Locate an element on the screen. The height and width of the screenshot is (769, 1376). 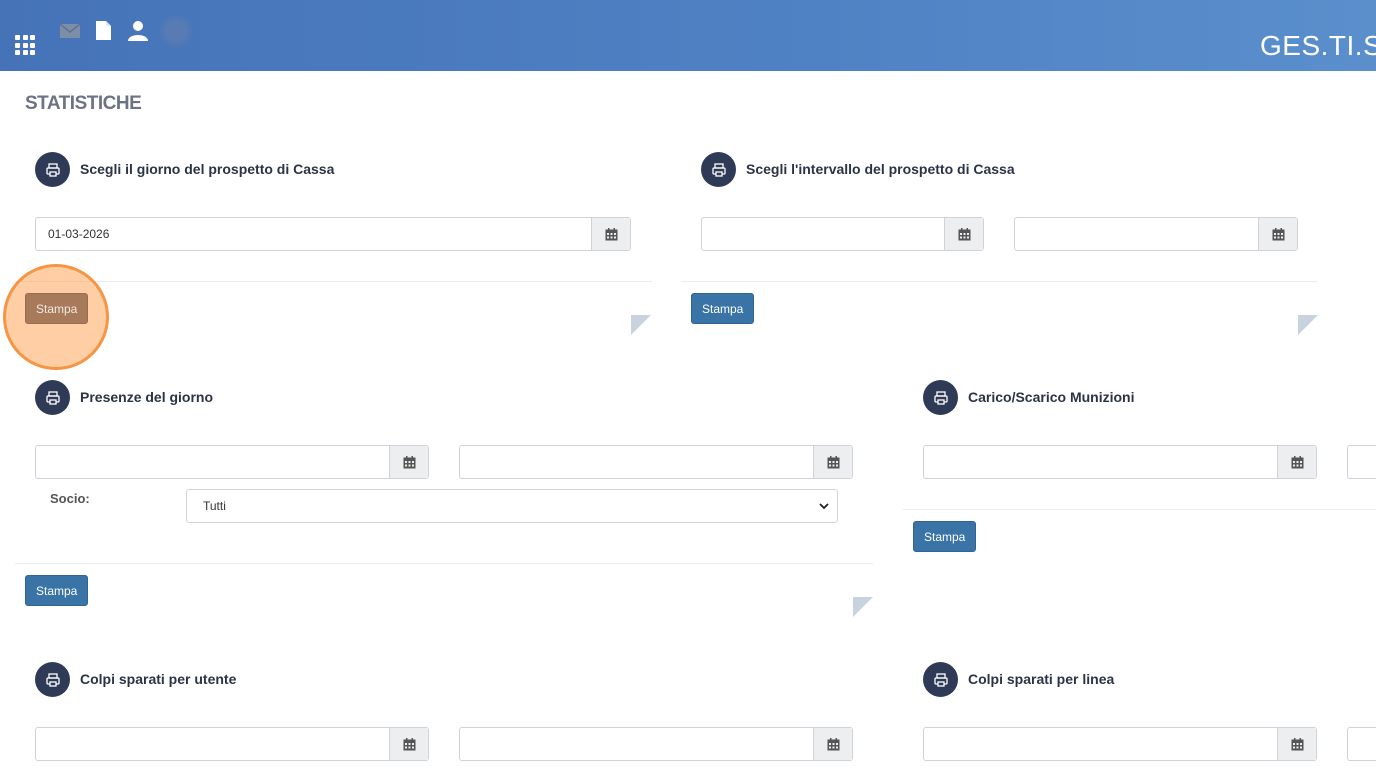
apps-grid-icon is located at coordinates (25, 45).